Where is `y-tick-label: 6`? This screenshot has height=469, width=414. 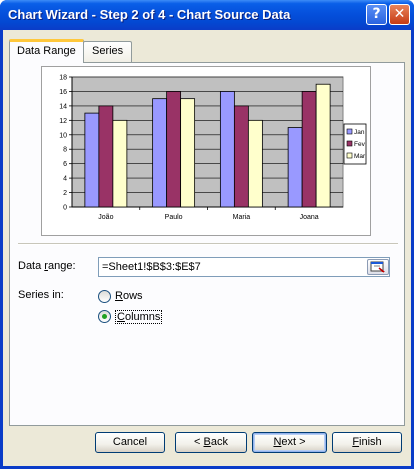 y-tick-label: 6 is located at coordinates (65, 164).